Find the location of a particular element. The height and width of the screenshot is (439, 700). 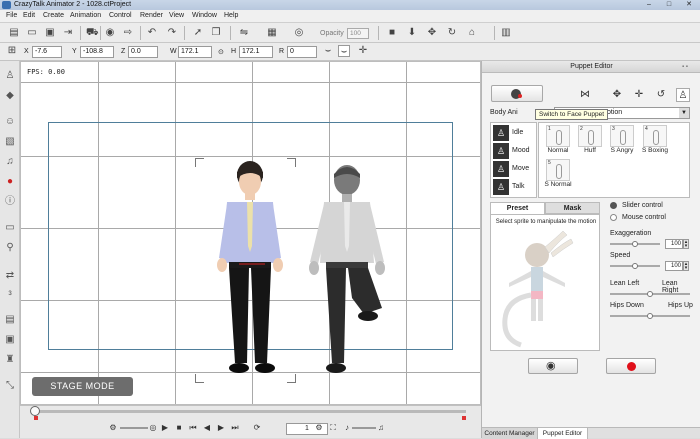

play-button: ▶ is located at coordinates (165, 428).